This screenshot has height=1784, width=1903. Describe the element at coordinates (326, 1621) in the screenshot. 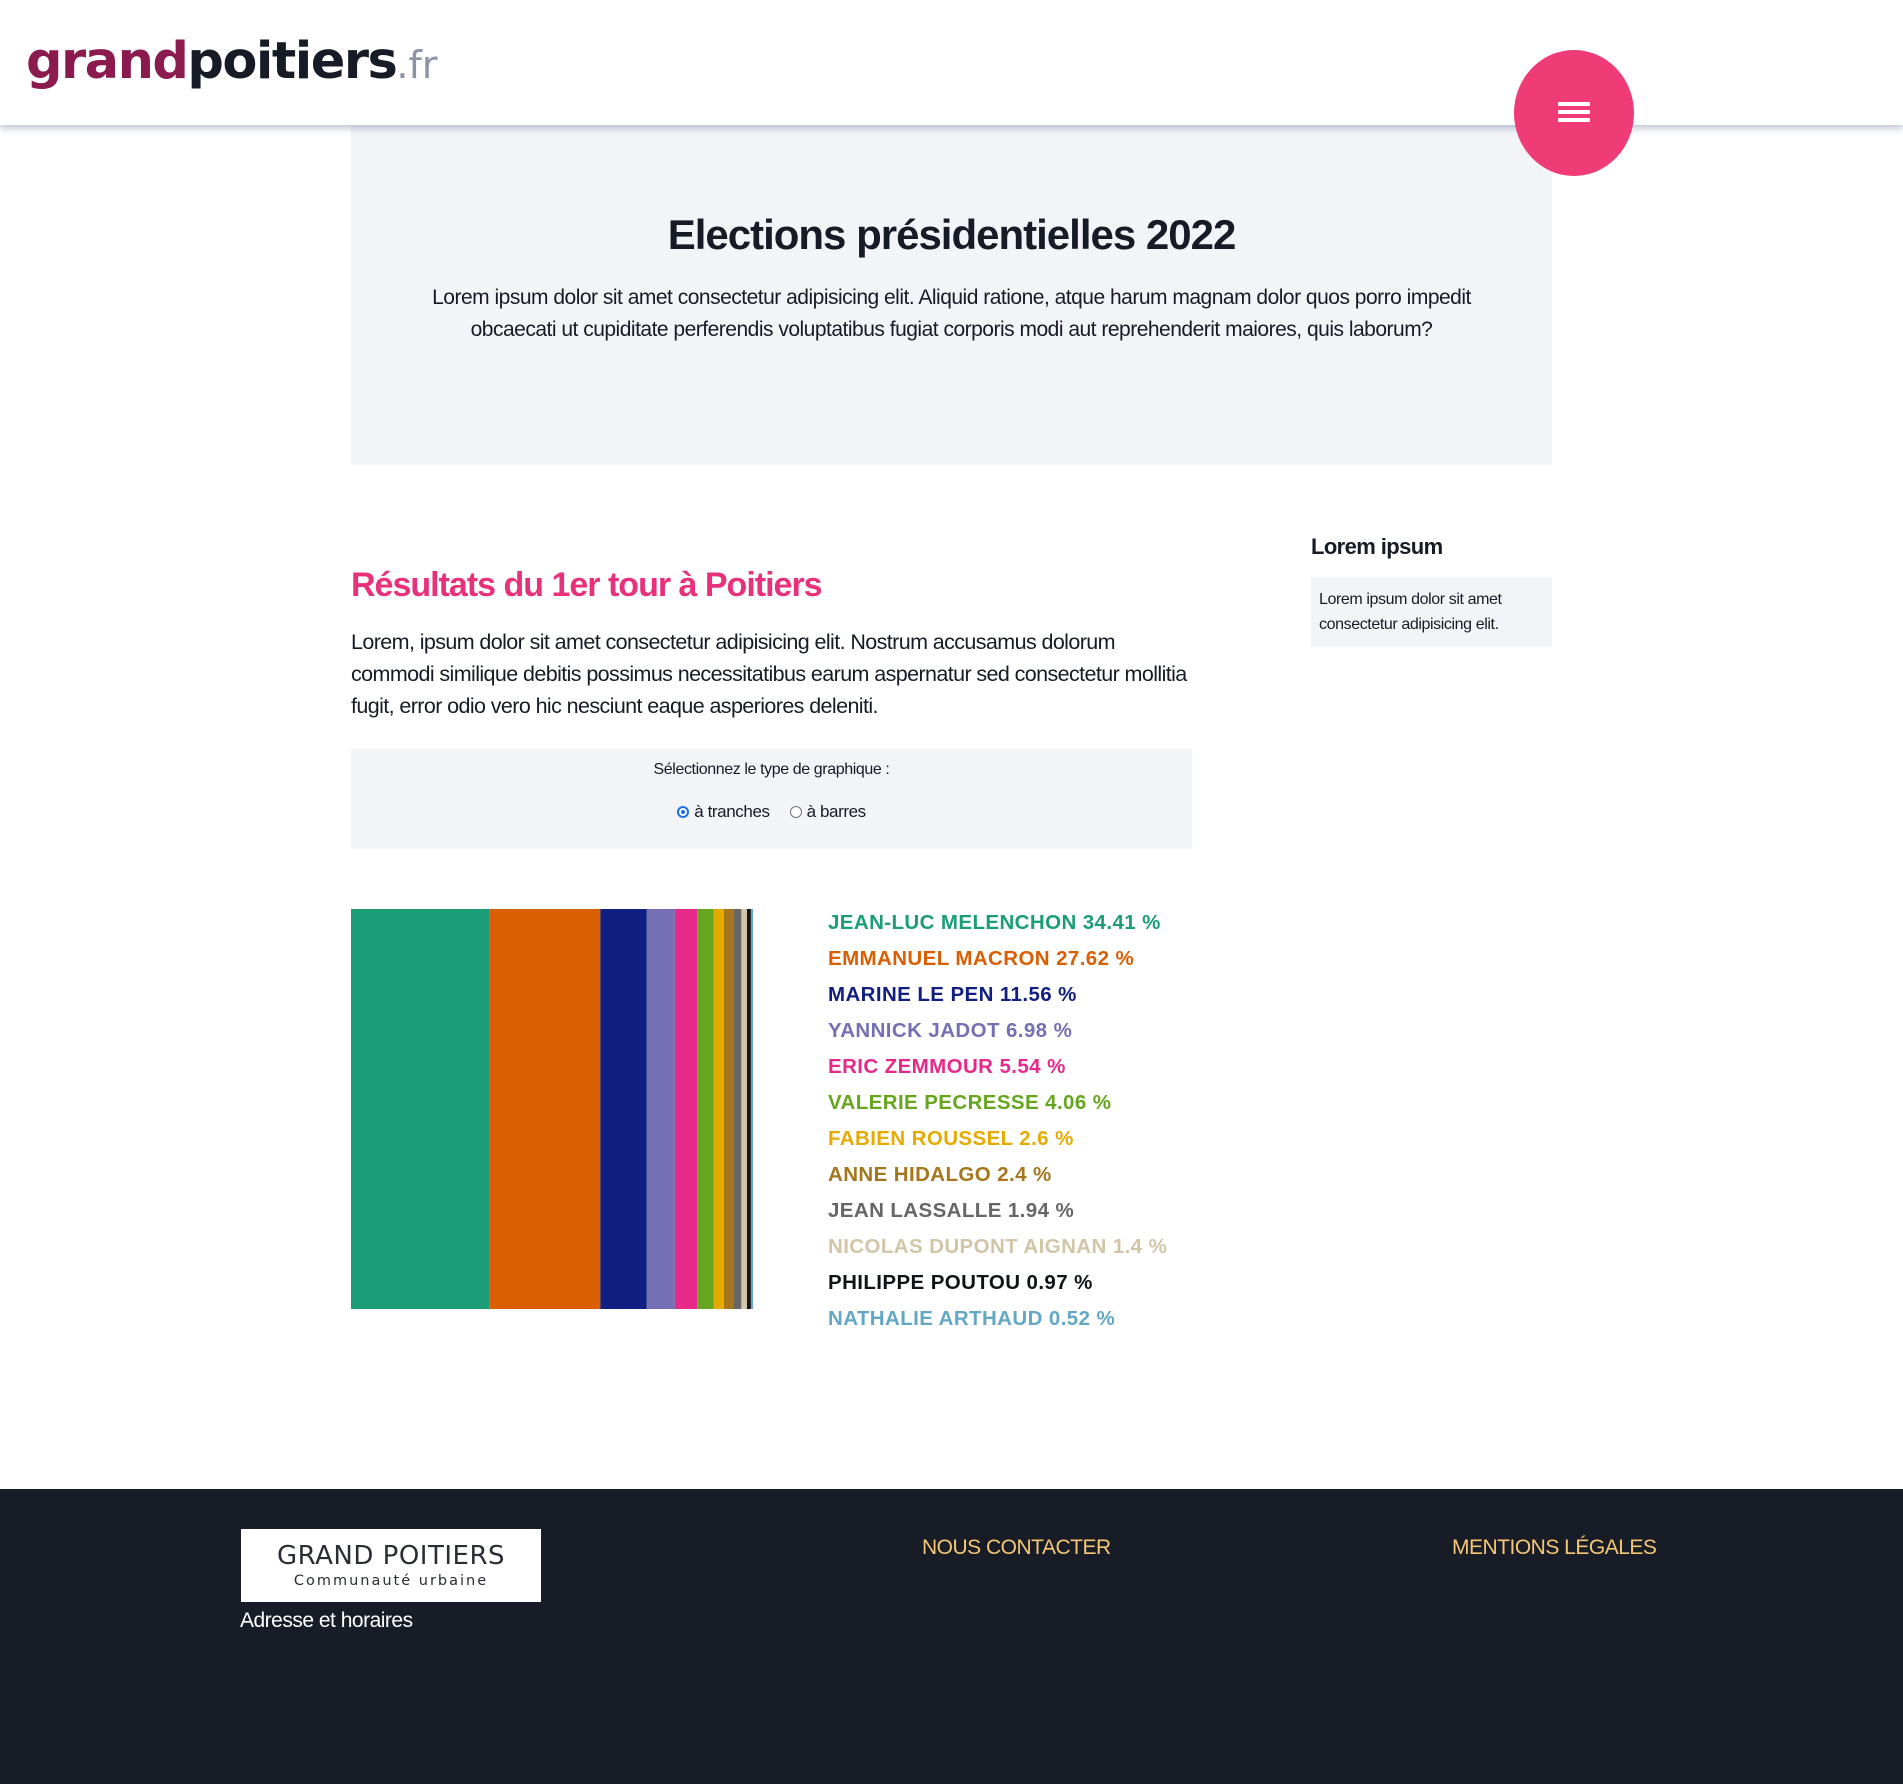

I see `address-link: Adresse et horaires` at that location.